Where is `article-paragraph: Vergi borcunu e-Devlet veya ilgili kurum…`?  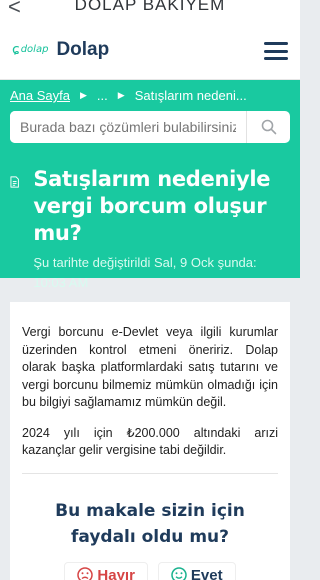
article-paragraph: Vergi borcunu e-Devlet veya ilgili kurum… is located at coordinates (150, 367).